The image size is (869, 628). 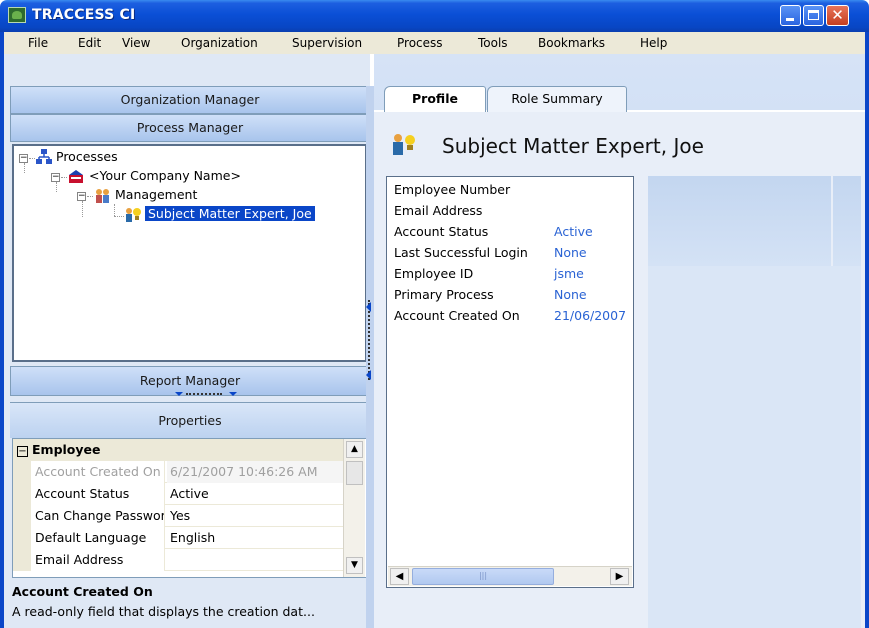 What do you see at coordinates (89, 516) in the screenshot?
I see `property-name: Can Change Password` at bounding box center [89, 516].